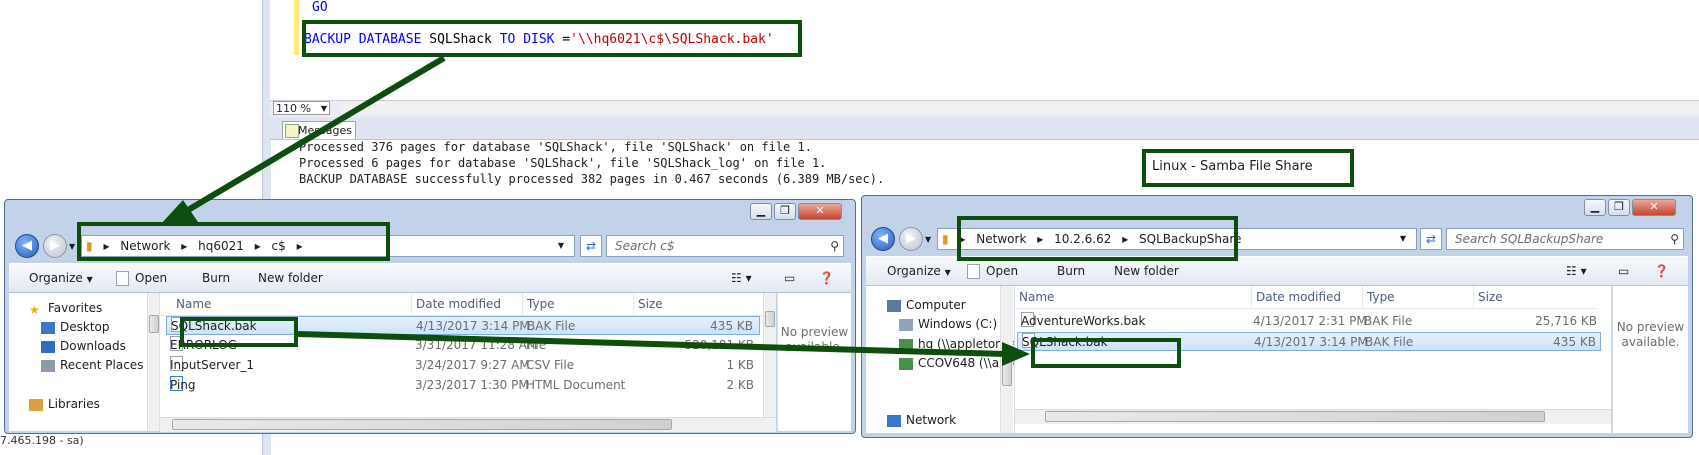 This screenshot has height=455, width=1699. I want to click on arrow-file-copy, so click(652, 344).